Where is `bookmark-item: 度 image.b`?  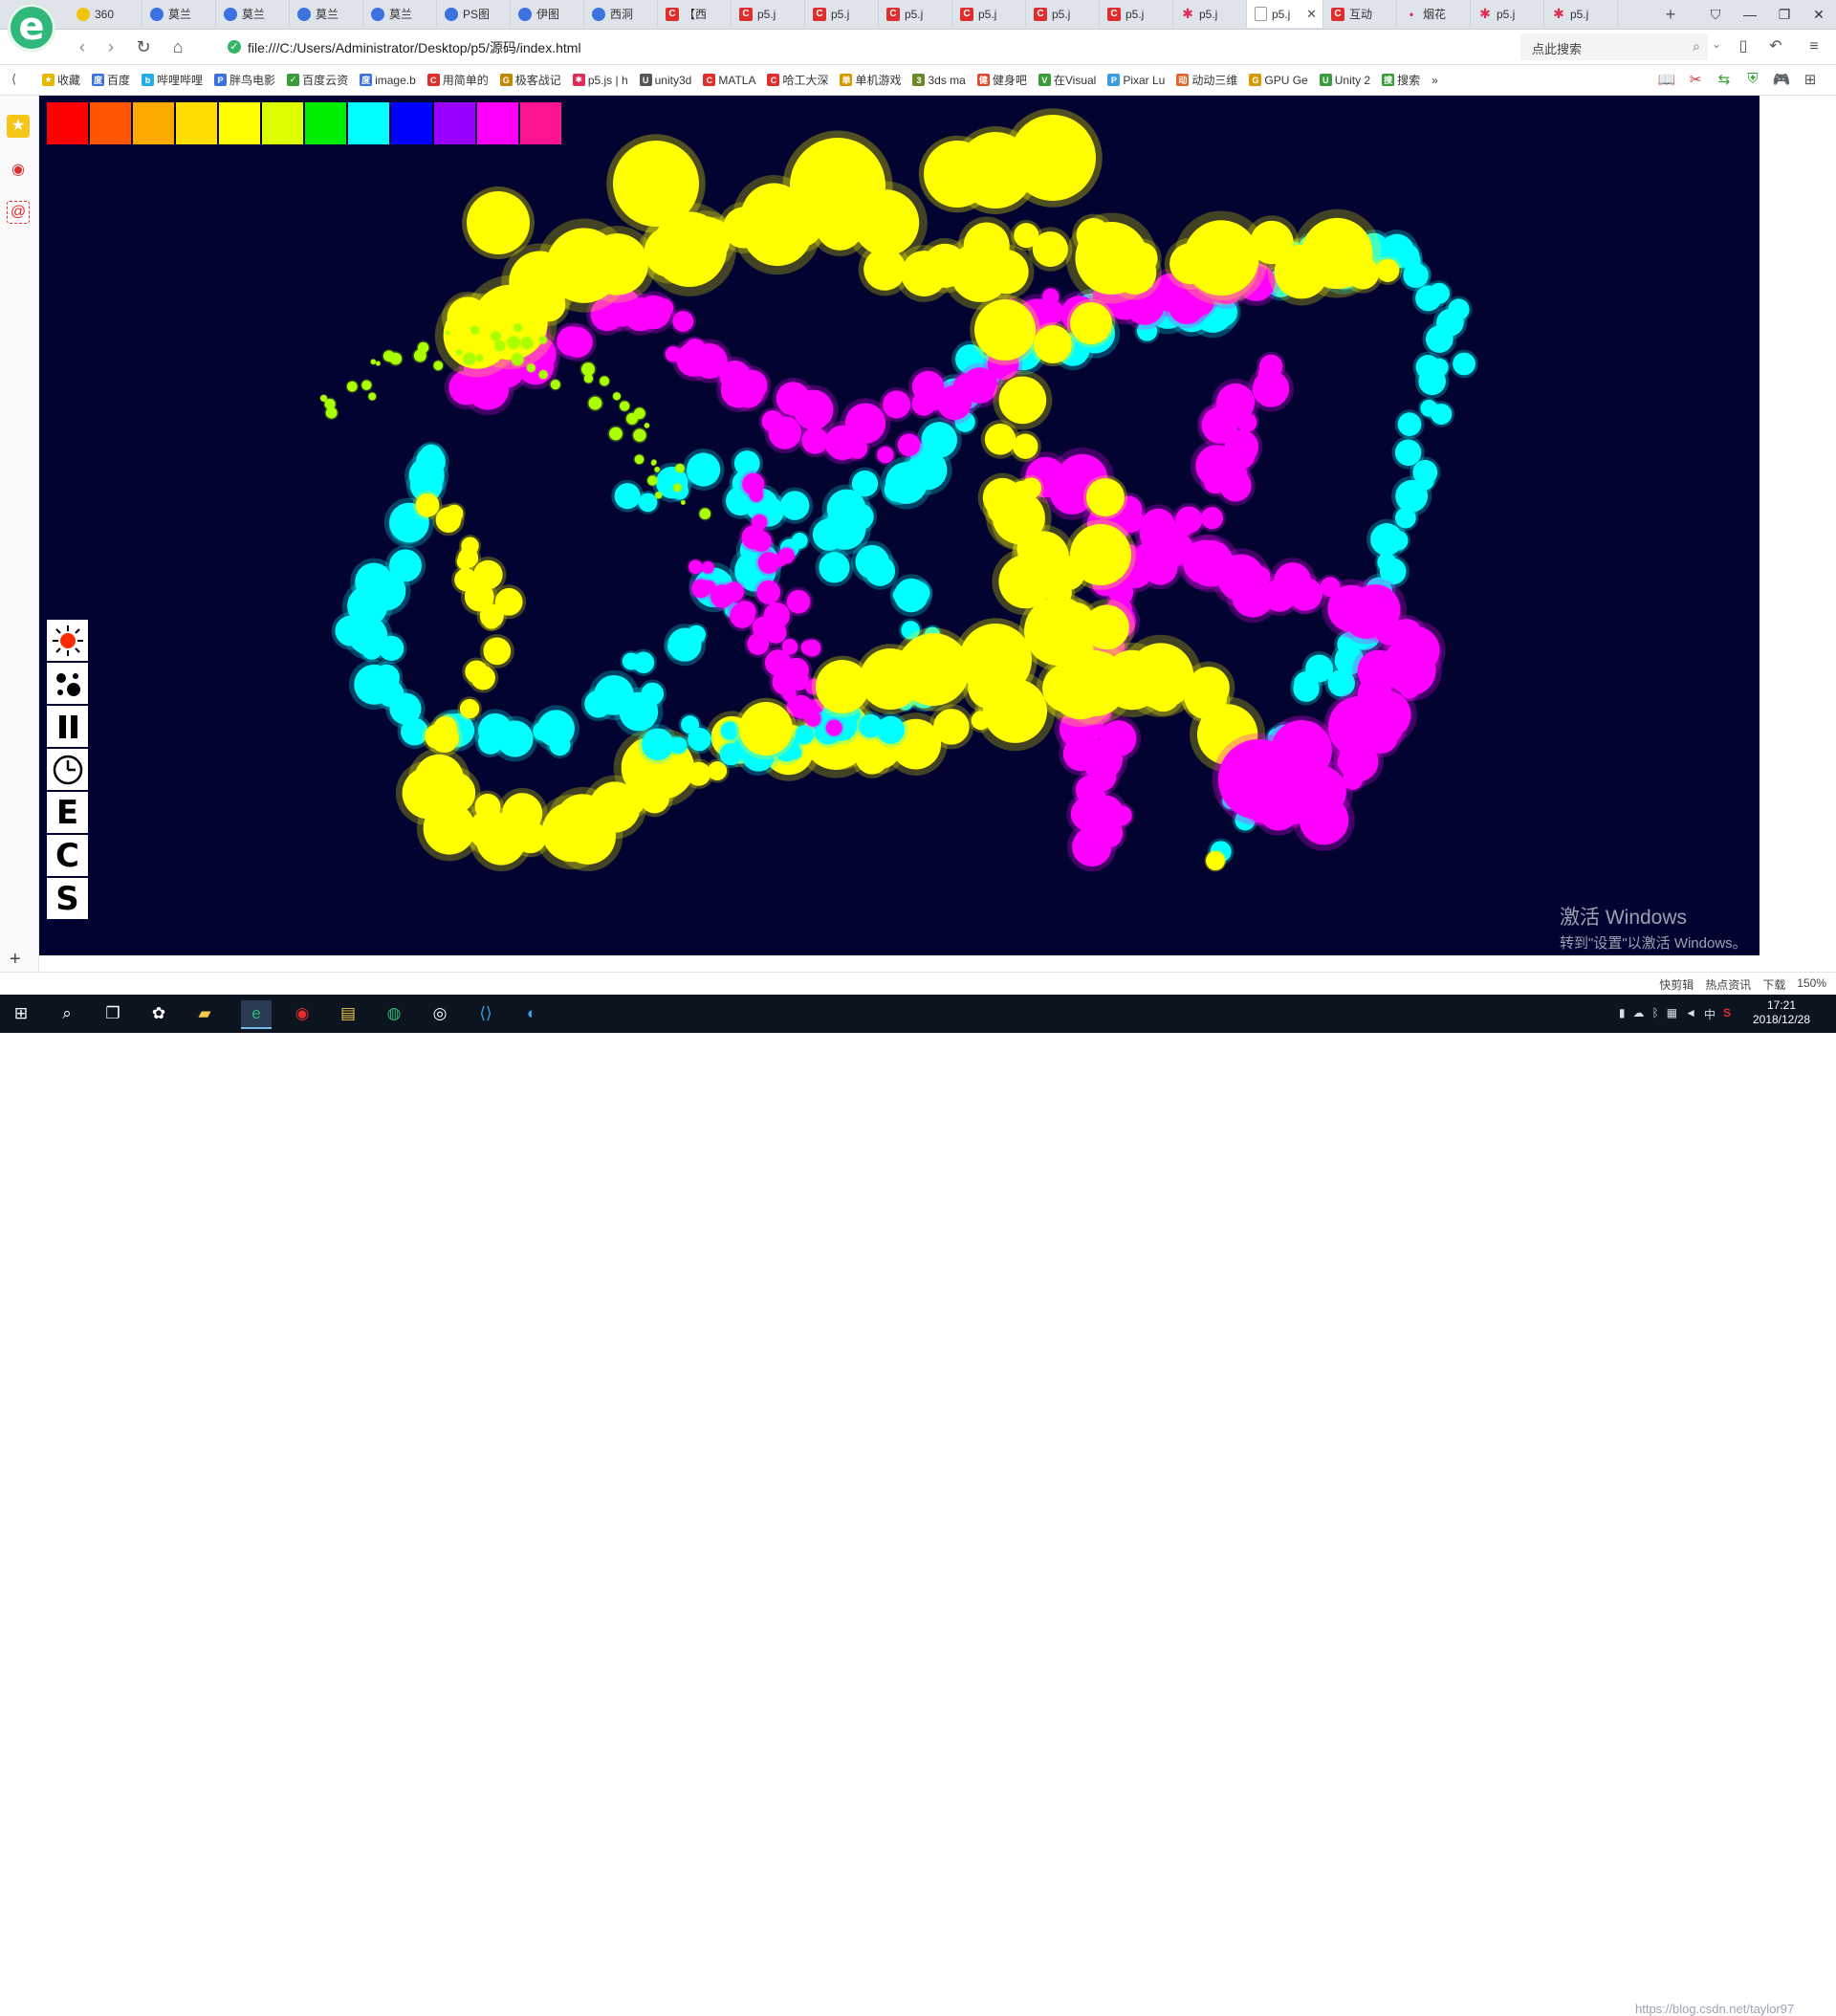
bookmark-item: 度 image.b is located at coordinates (388, 80).